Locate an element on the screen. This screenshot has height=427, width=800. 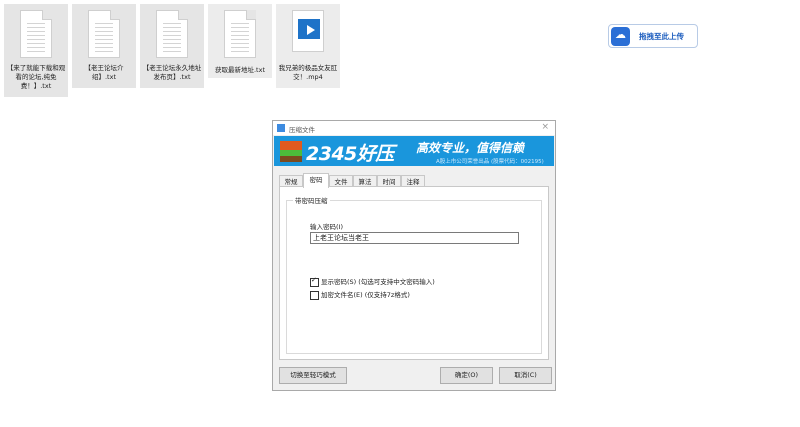
group-label: 带密码压缩 is located at coordinates (311, 200).